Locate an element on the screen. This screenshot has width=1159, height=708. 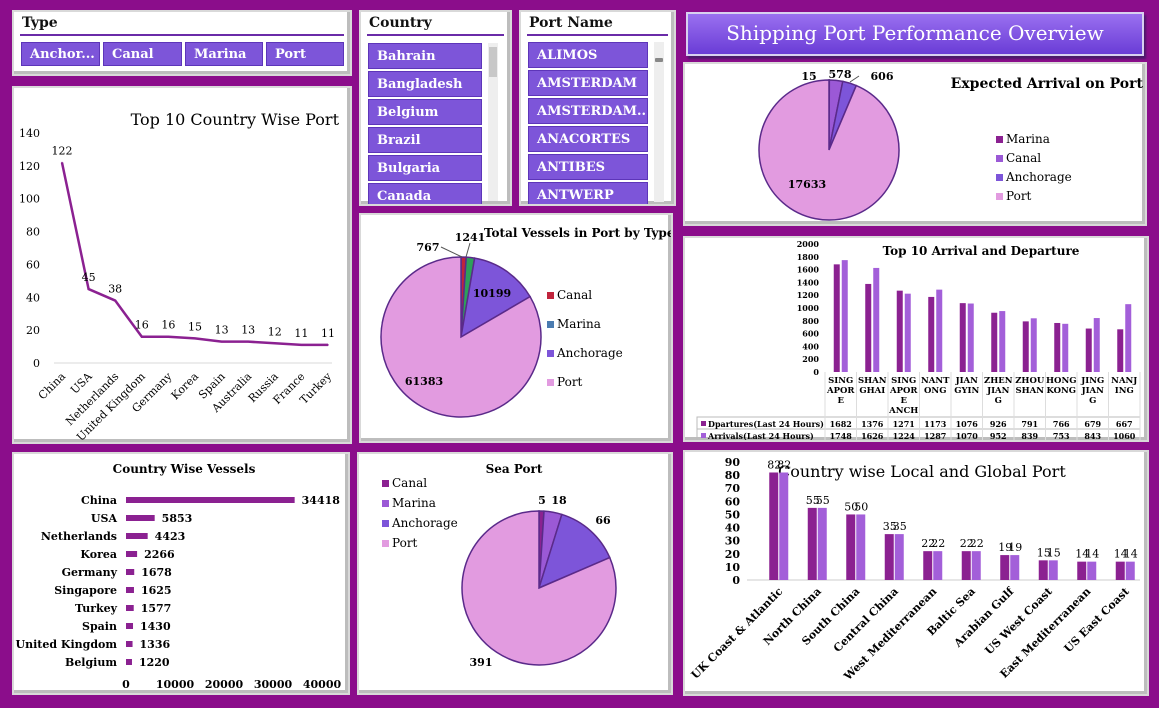
y-tick-label: 200 is located at coordinates (810, 359).